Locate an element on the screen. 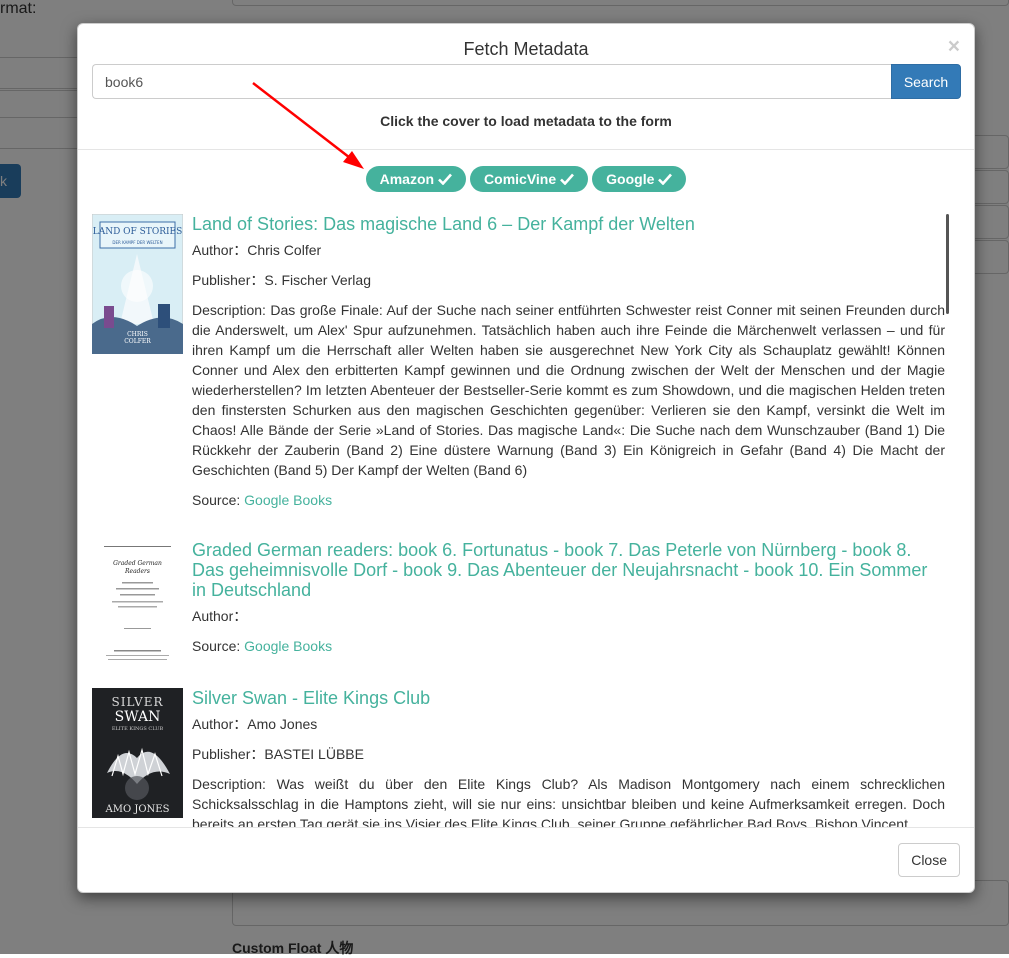 This screenshot has width=1009, height=958. search-row: Search is located at coordinates (526, 81).